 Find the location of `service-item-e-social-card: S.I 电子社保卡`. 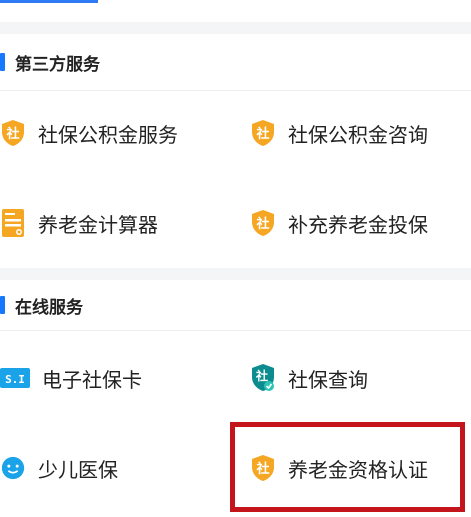

service-item-e-social-card: S.I 电子社保卡 is located at coordinates (71, 378).